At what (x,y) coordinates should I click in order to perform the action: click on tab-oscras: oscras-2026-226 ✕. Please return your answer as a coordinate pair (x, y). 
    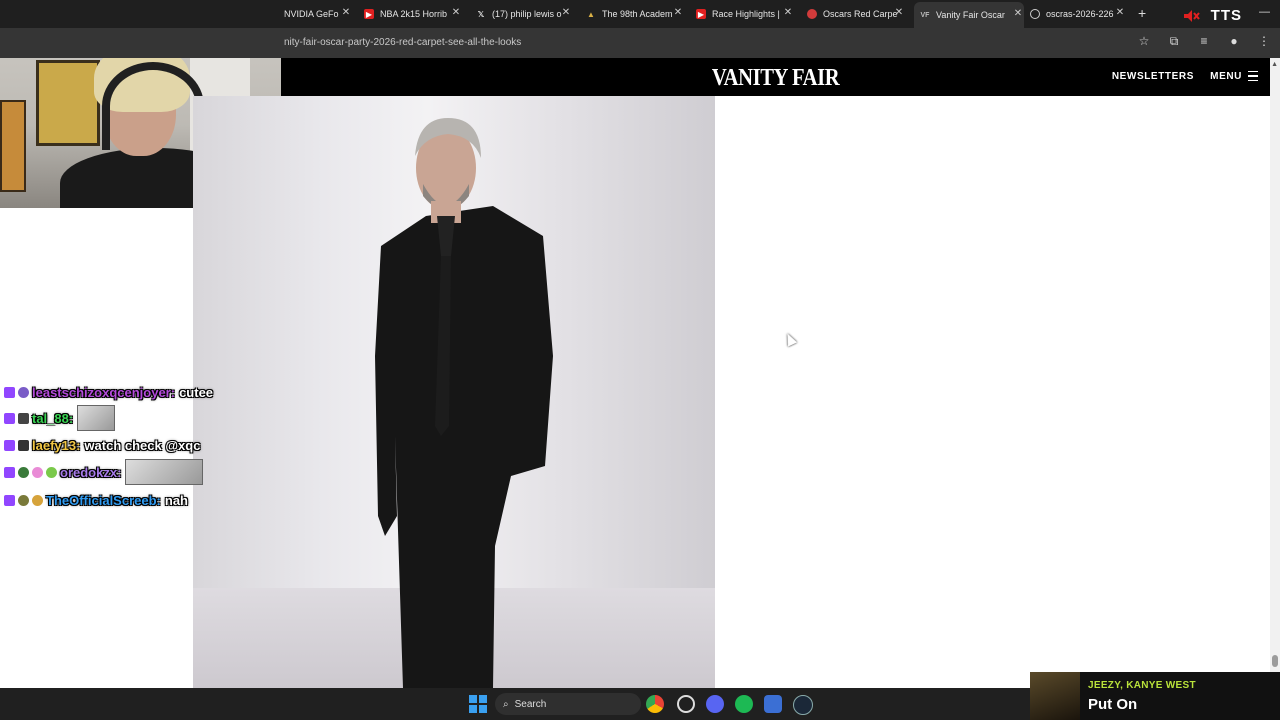
    Looking at the image, I should click on (1078, 14).